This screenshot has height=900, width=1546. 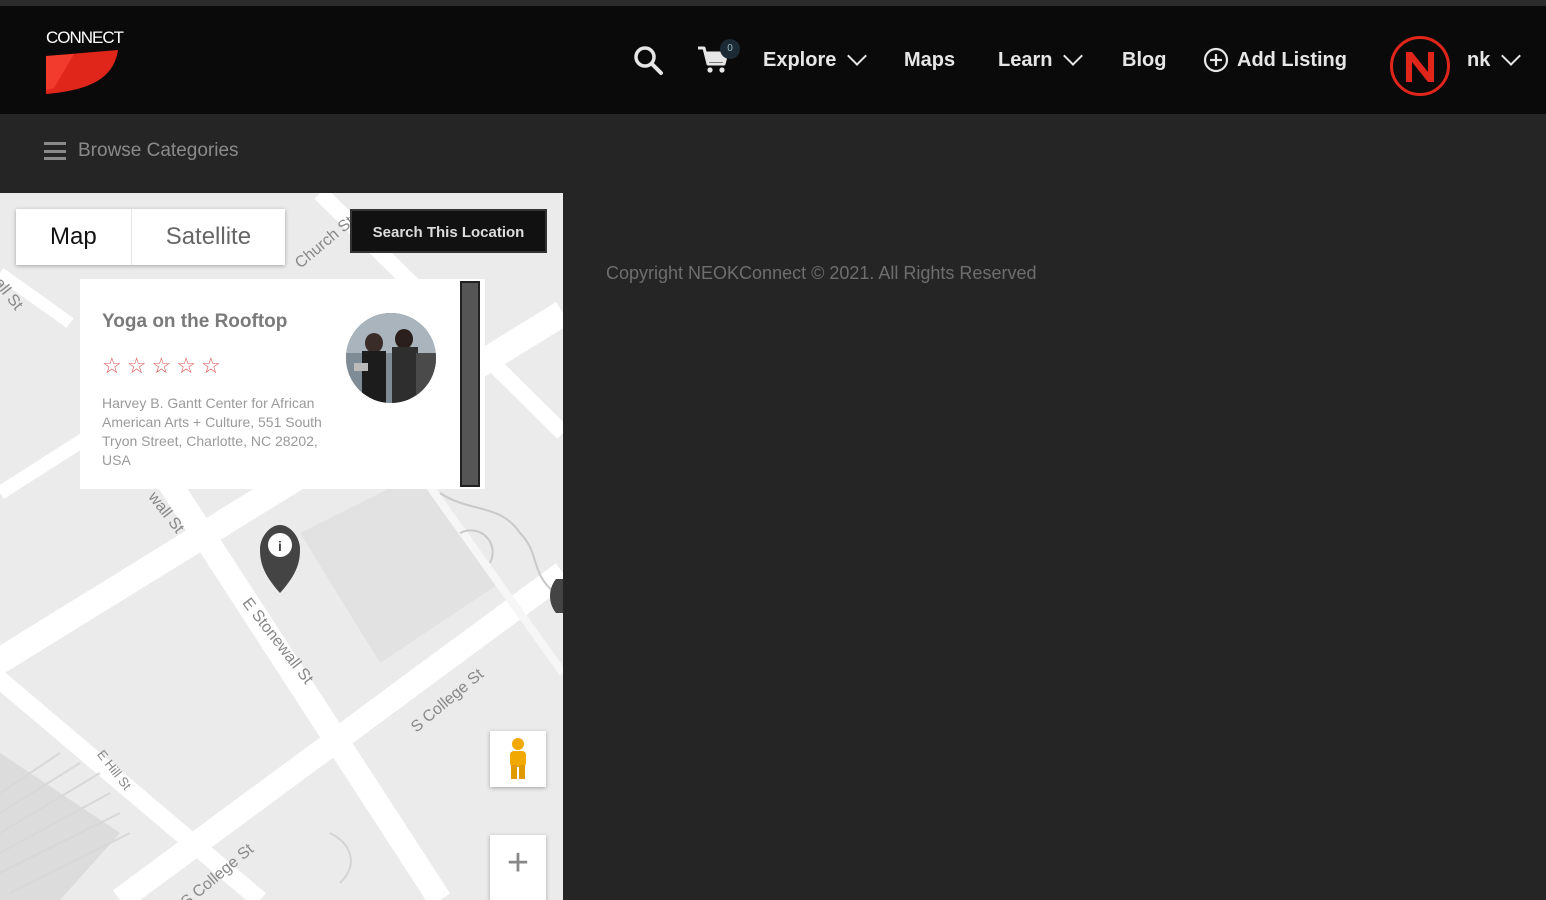 What do you see at coordinates (800, 60) in the screenshot?
I see `nav-explore-label: Explore` at bounding box center [800, 60].